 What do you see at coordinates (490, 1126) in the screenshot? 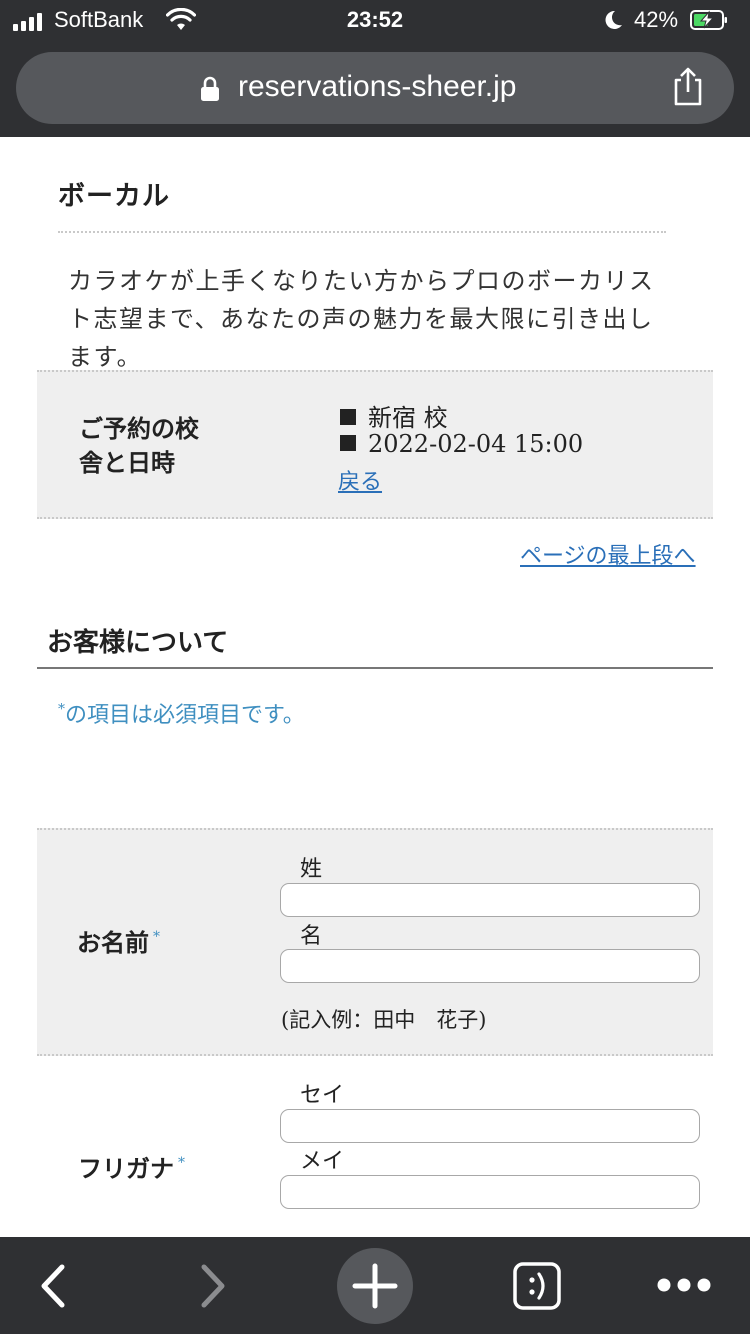
I see `furigana-last-input` at bounding box center [490, 1126].